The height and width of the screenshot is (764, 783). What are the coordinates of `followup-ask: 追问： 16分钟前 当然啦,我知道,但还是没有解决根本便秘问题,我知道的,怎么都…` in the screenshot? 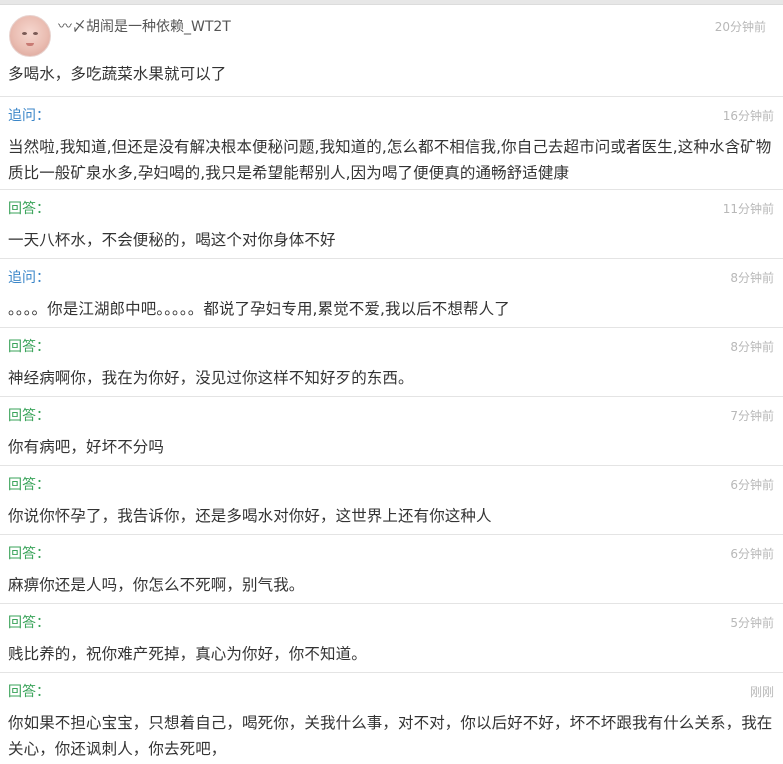 It's located at (391, 143).